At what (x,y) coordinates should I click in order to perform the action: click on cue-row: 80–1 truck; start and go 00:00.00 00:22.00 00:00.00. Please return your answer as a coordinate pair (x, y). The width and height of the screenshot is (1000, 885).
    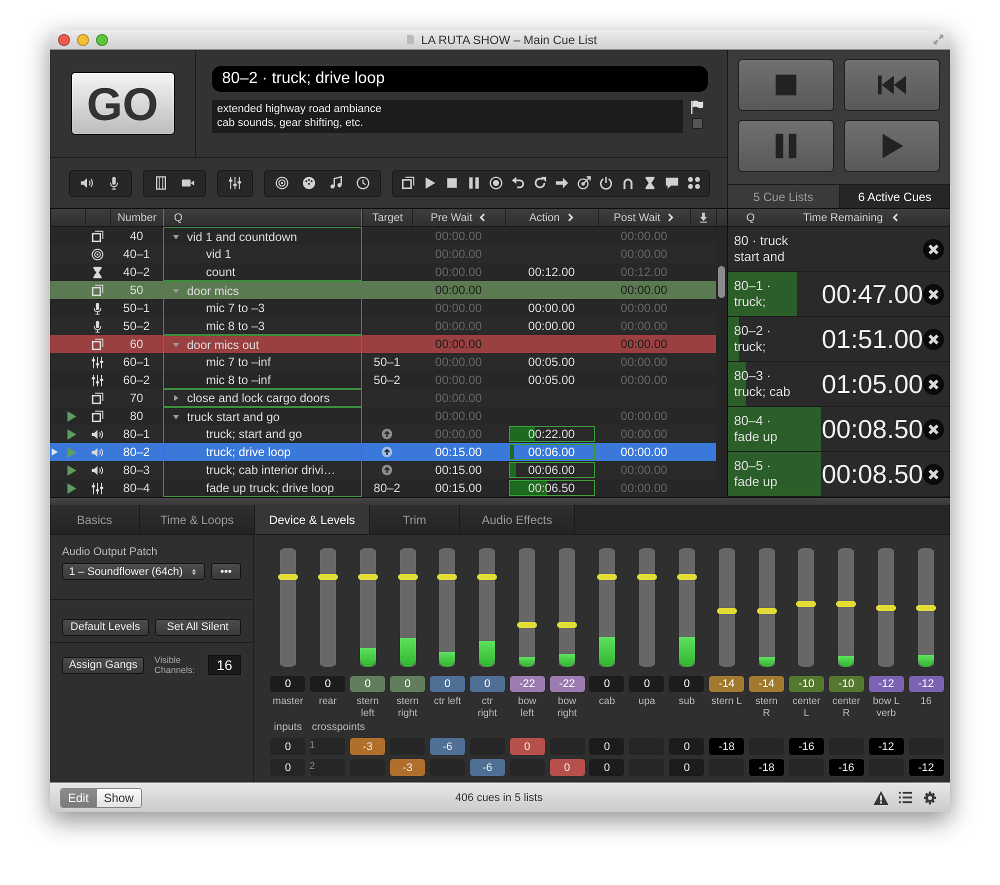
    Looking at the image, I should click on (383, 434).